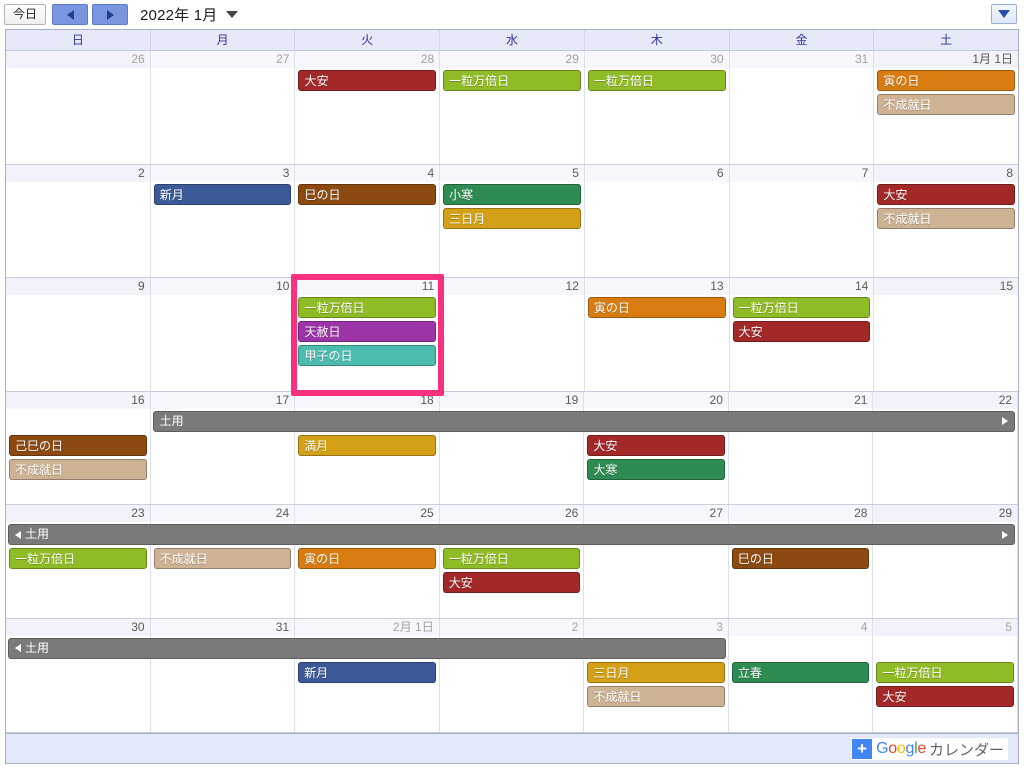 The image size is (1024, 769). I want to click on calendar-event: 甲子の日, so click(367, 356).